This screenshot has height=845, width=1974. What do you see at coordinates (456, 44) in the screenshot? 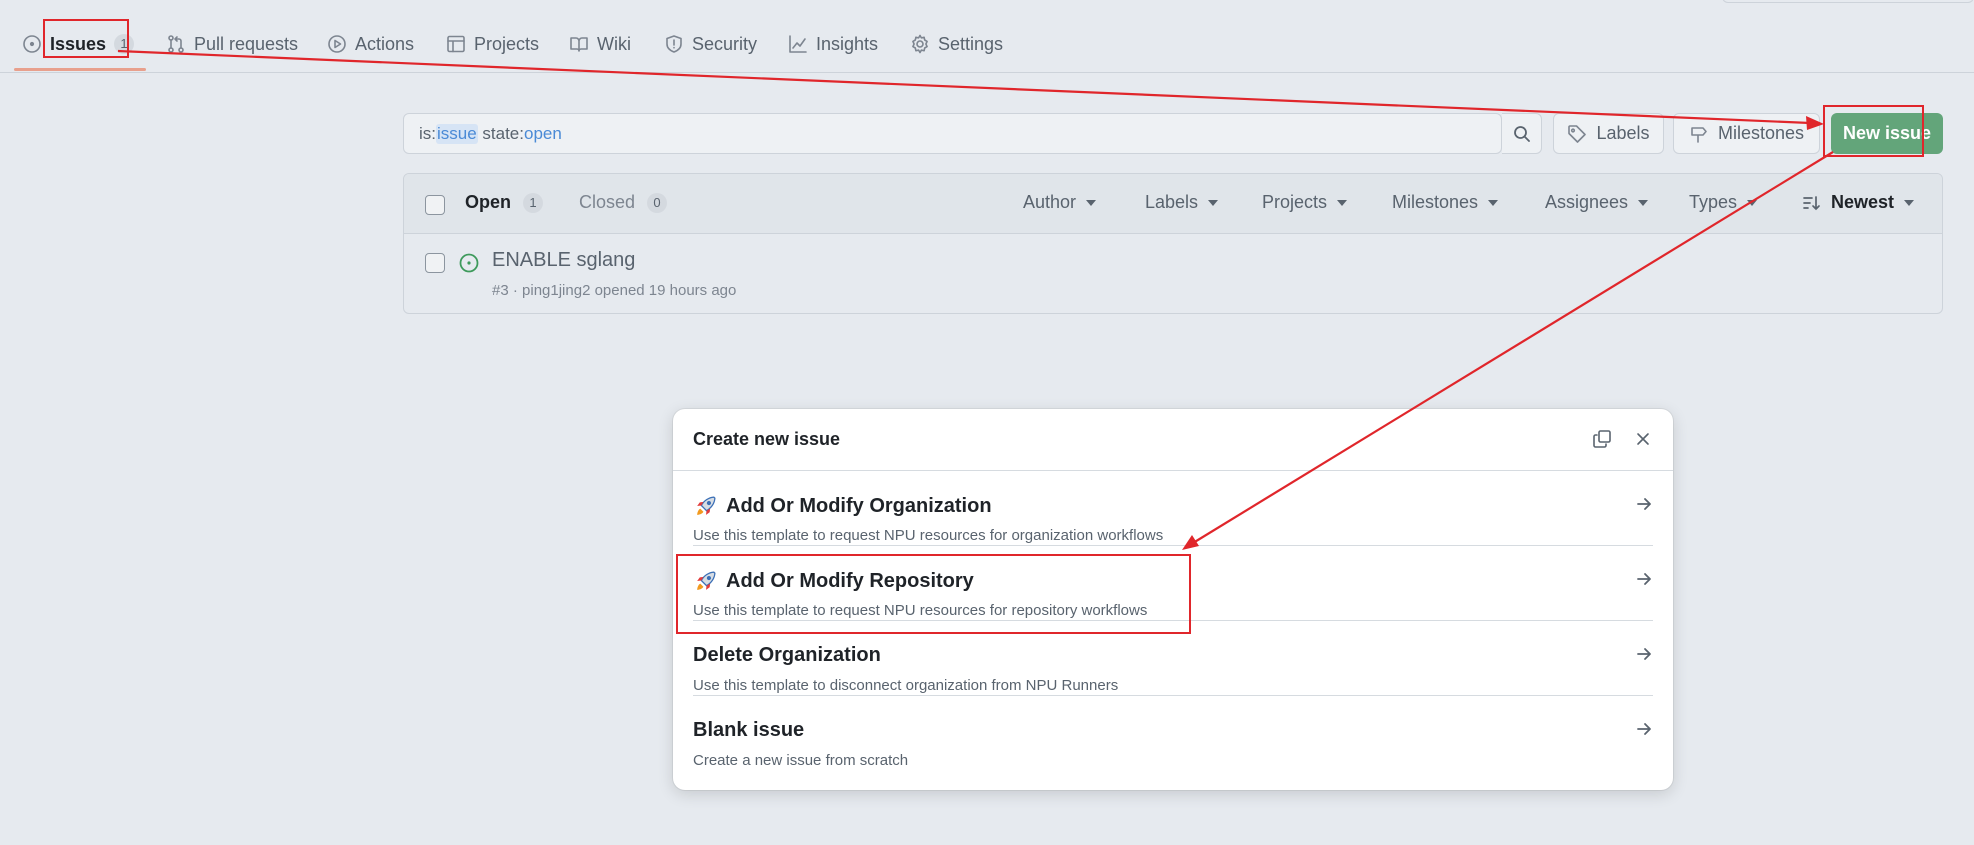
I see `table-icon` at bounding box center [456, 44].